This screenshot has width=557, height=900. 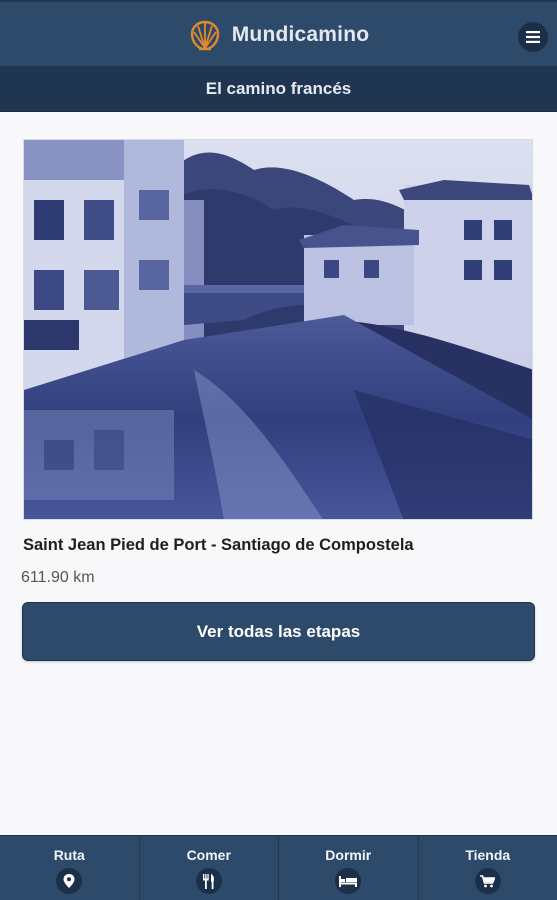 I want to click on section-header: El camino francés, so click(x=278, y=89).